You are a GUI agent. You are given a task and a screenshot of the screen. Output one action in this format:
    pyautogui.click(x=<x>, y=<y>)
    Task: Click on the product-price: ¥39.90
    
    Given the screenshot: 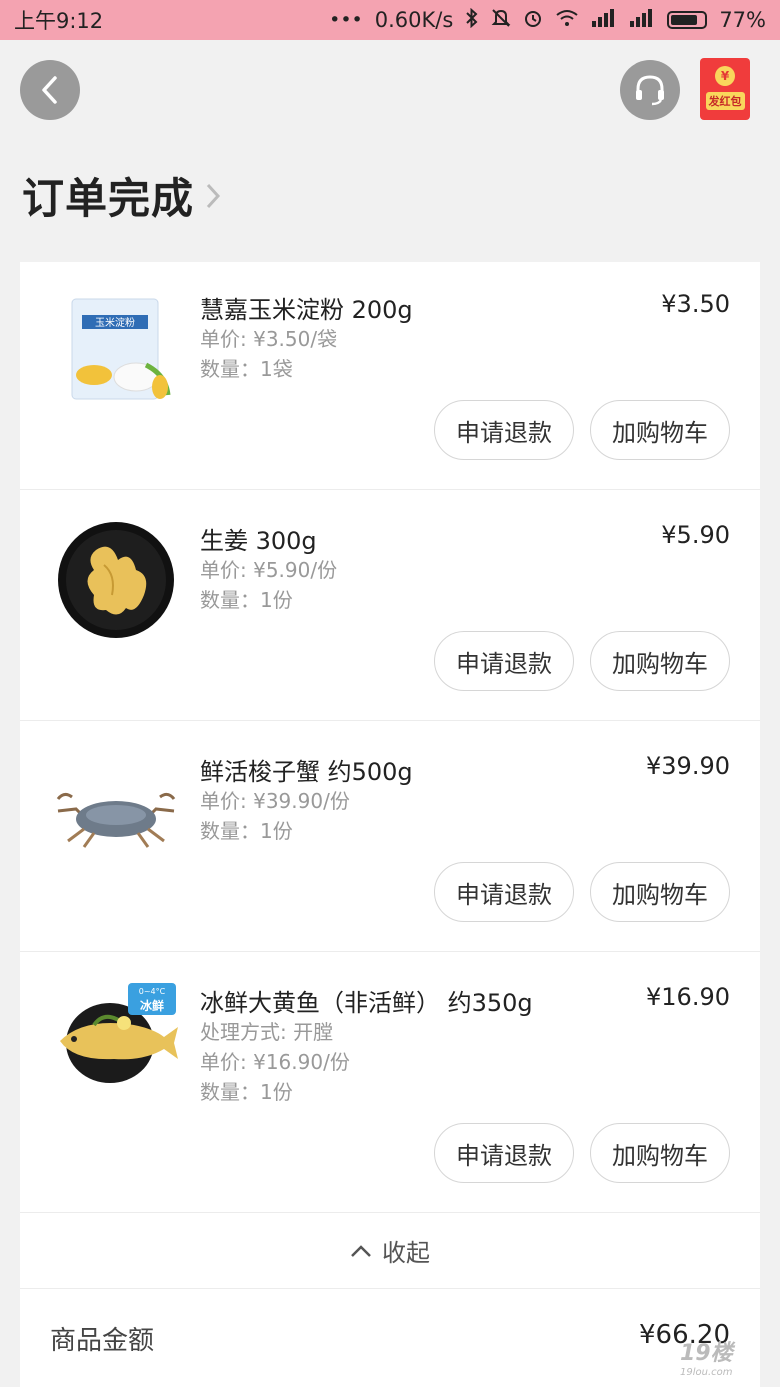 What is the action you would take?
    pyautogui.click(x=688, y=766)
    